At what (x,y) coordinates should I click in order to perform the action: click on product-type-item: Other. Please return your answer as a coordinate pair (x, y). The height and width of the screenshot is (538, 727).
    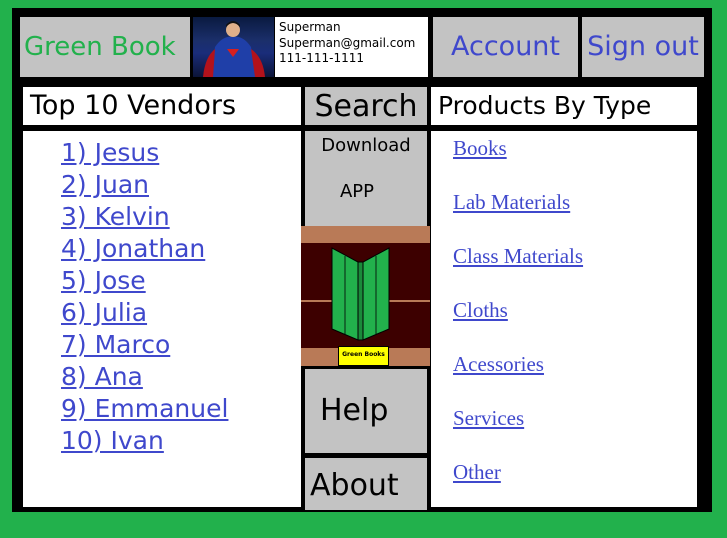
    Looking at the image, I should click on (575, 482).